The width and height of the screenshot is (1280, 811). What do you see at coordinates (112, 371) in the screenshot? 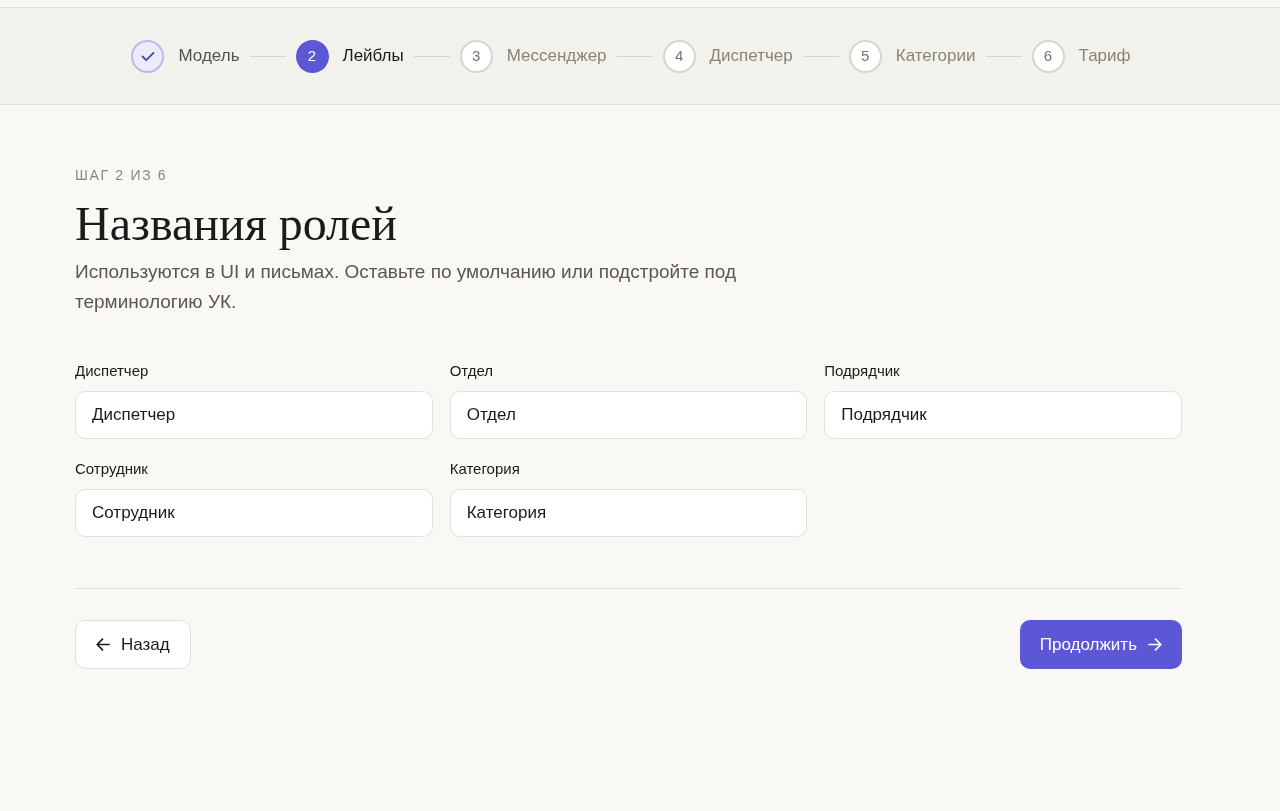
I see `field-label: Диспетчер` at bounding box center [112, 371].